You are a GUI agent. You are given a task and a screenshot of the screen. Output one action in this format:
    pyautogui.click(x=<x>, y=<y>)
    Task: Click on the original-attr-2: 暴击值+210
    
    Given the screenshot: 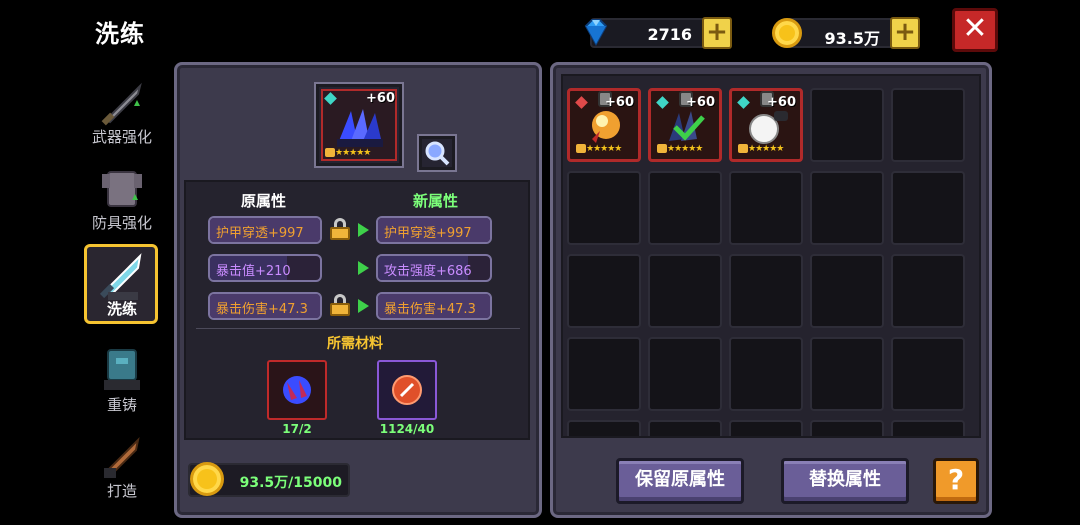 What is the action you would take?
    pyautogui.click(x=265, y=268)
    